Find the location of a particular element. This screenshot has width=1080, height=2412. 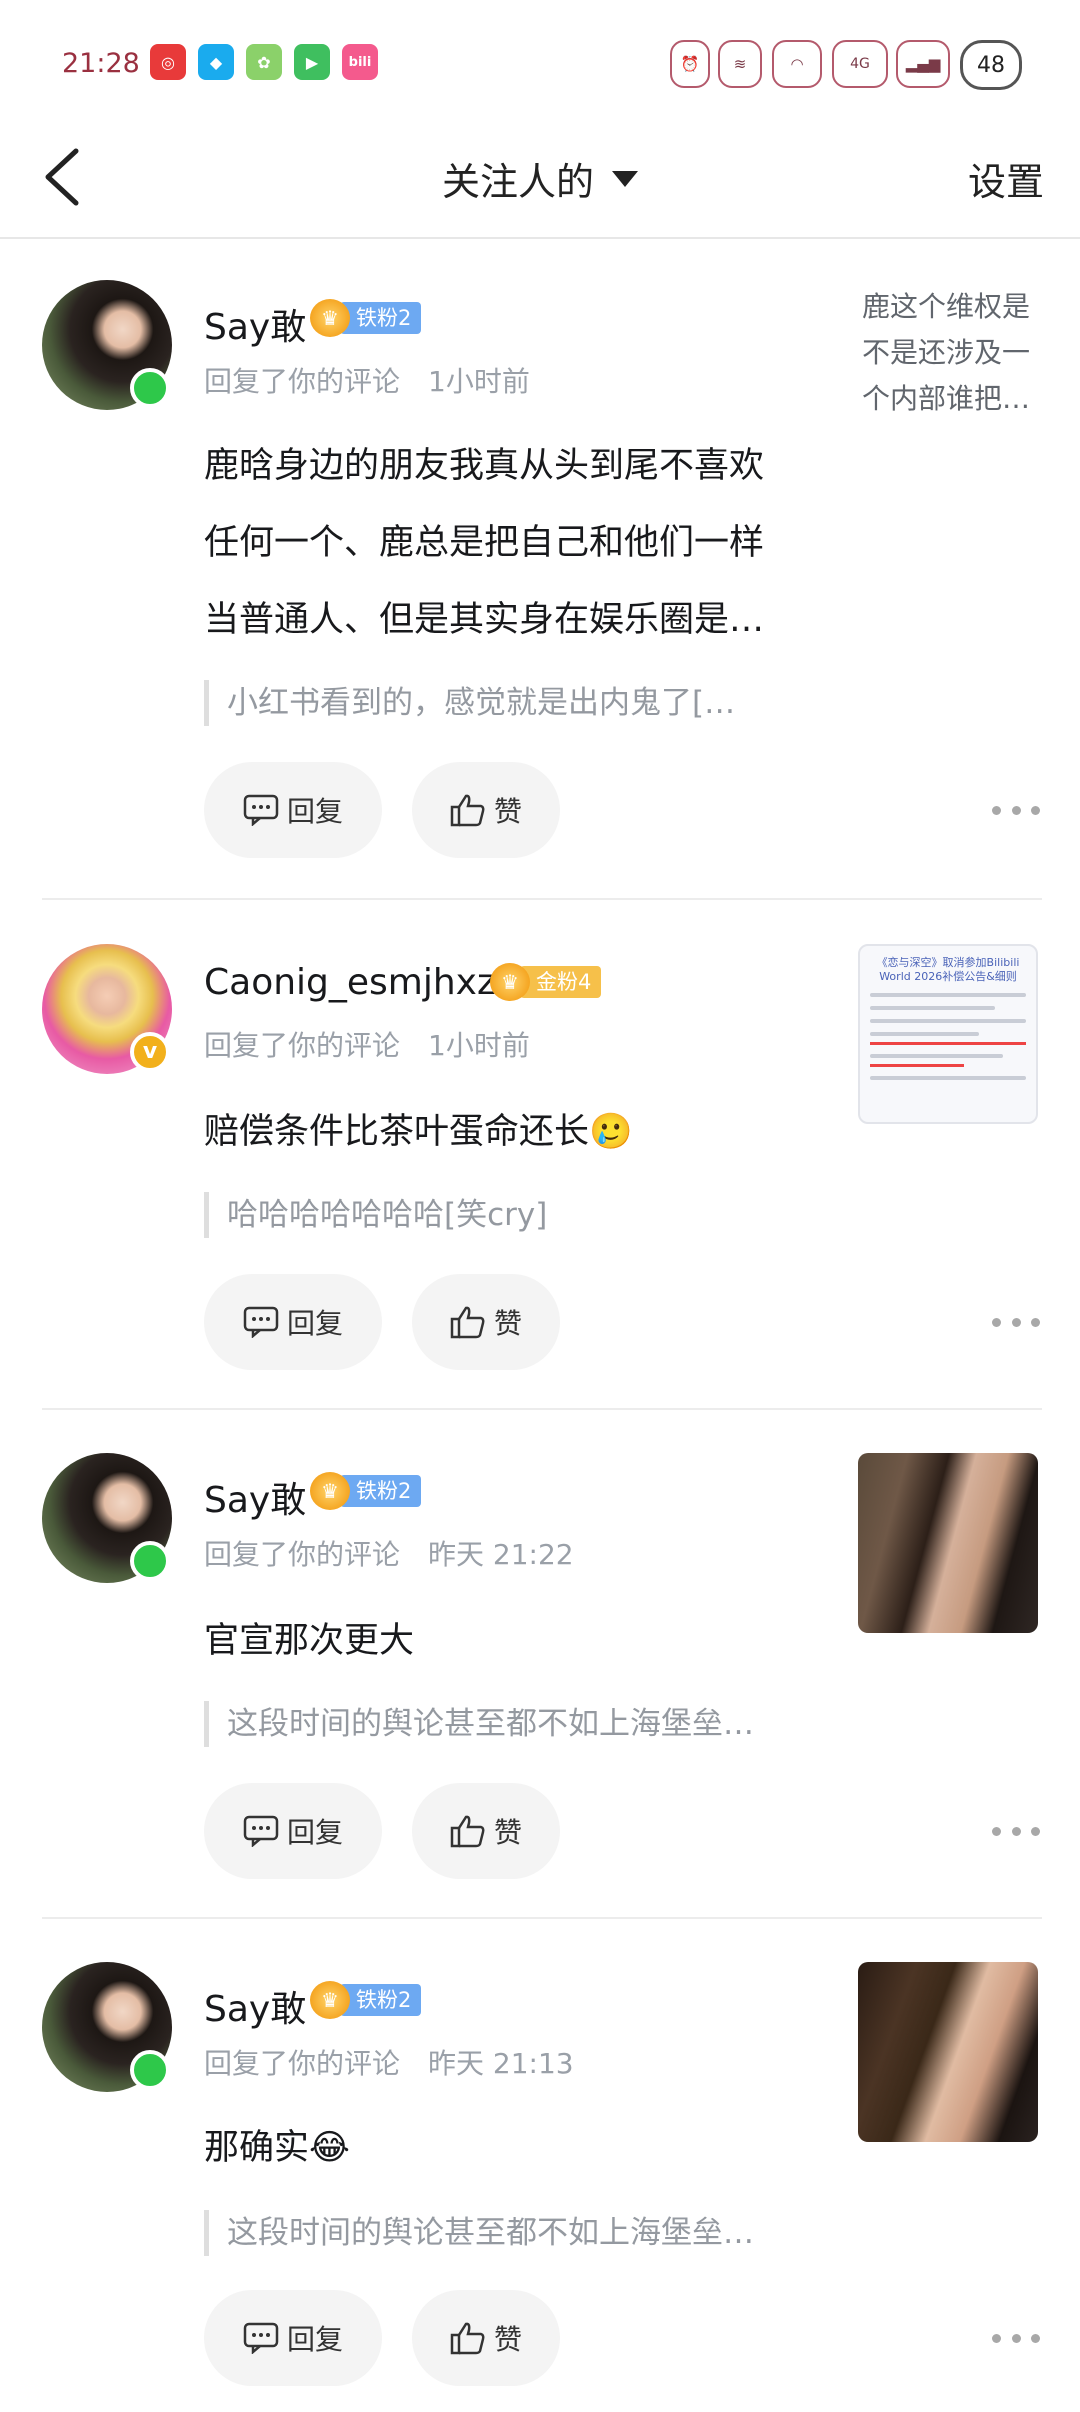

top-nav: 关注人的 设置 is located at coordinates (540, 182).